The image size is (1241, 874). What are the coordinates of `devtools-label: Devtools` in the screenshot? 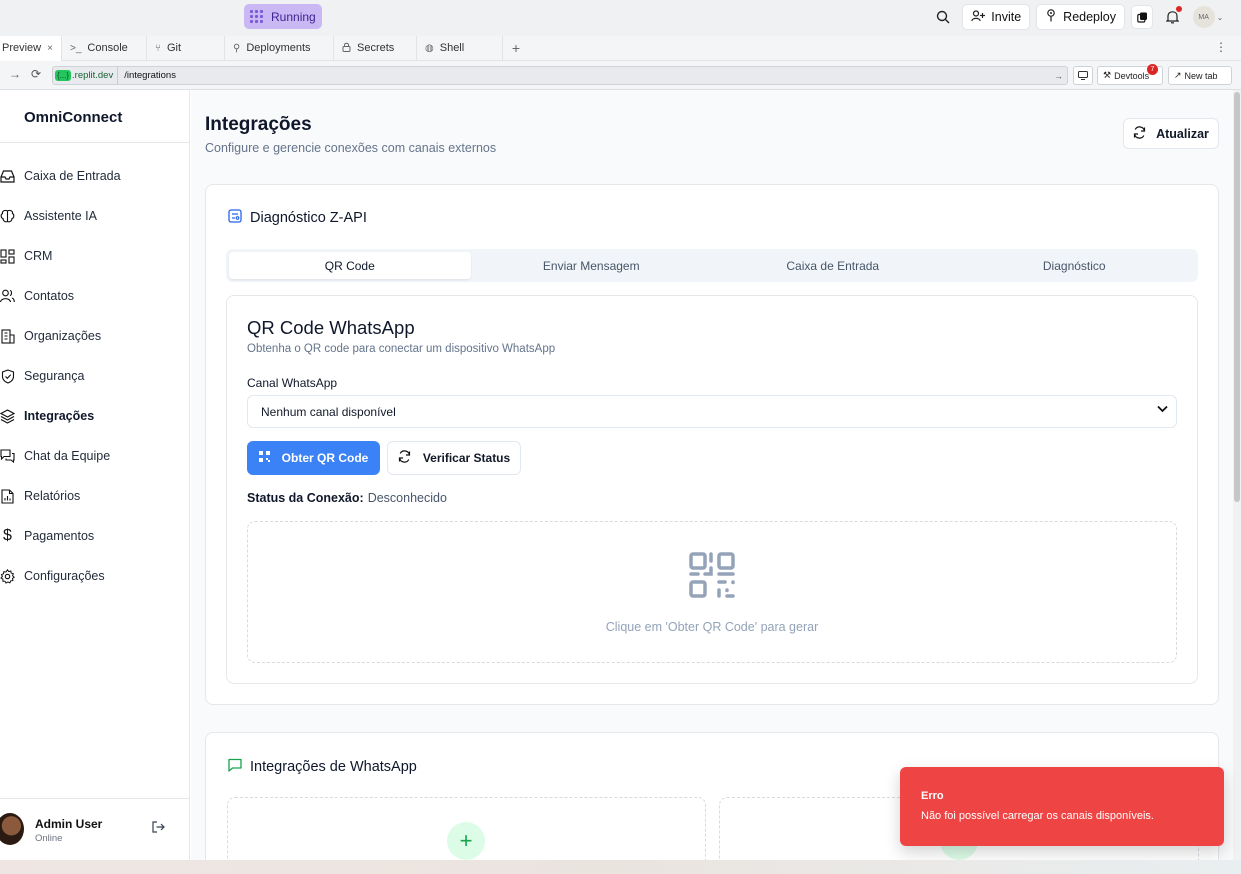 It's located at (1132, 75).